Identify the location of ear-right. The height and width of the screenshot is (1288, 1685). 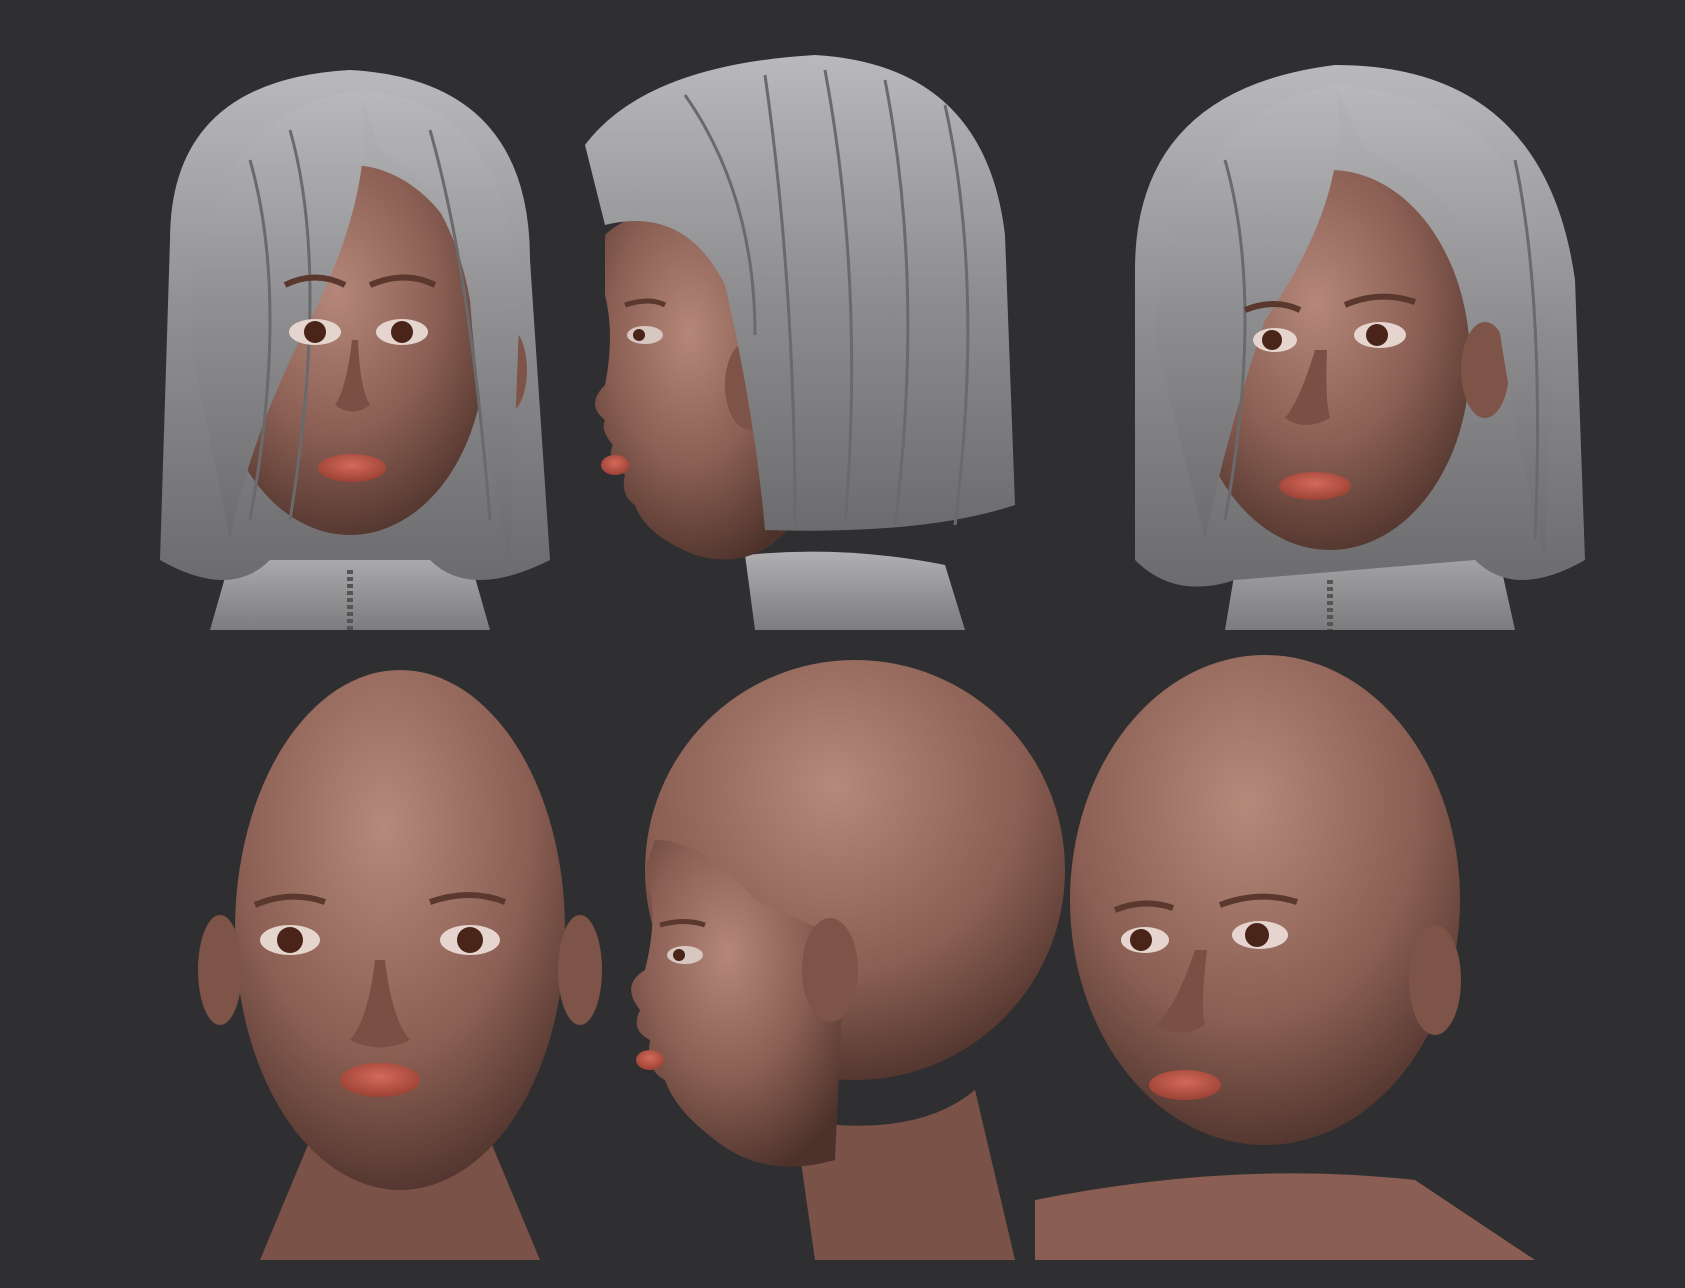
(580, 970).